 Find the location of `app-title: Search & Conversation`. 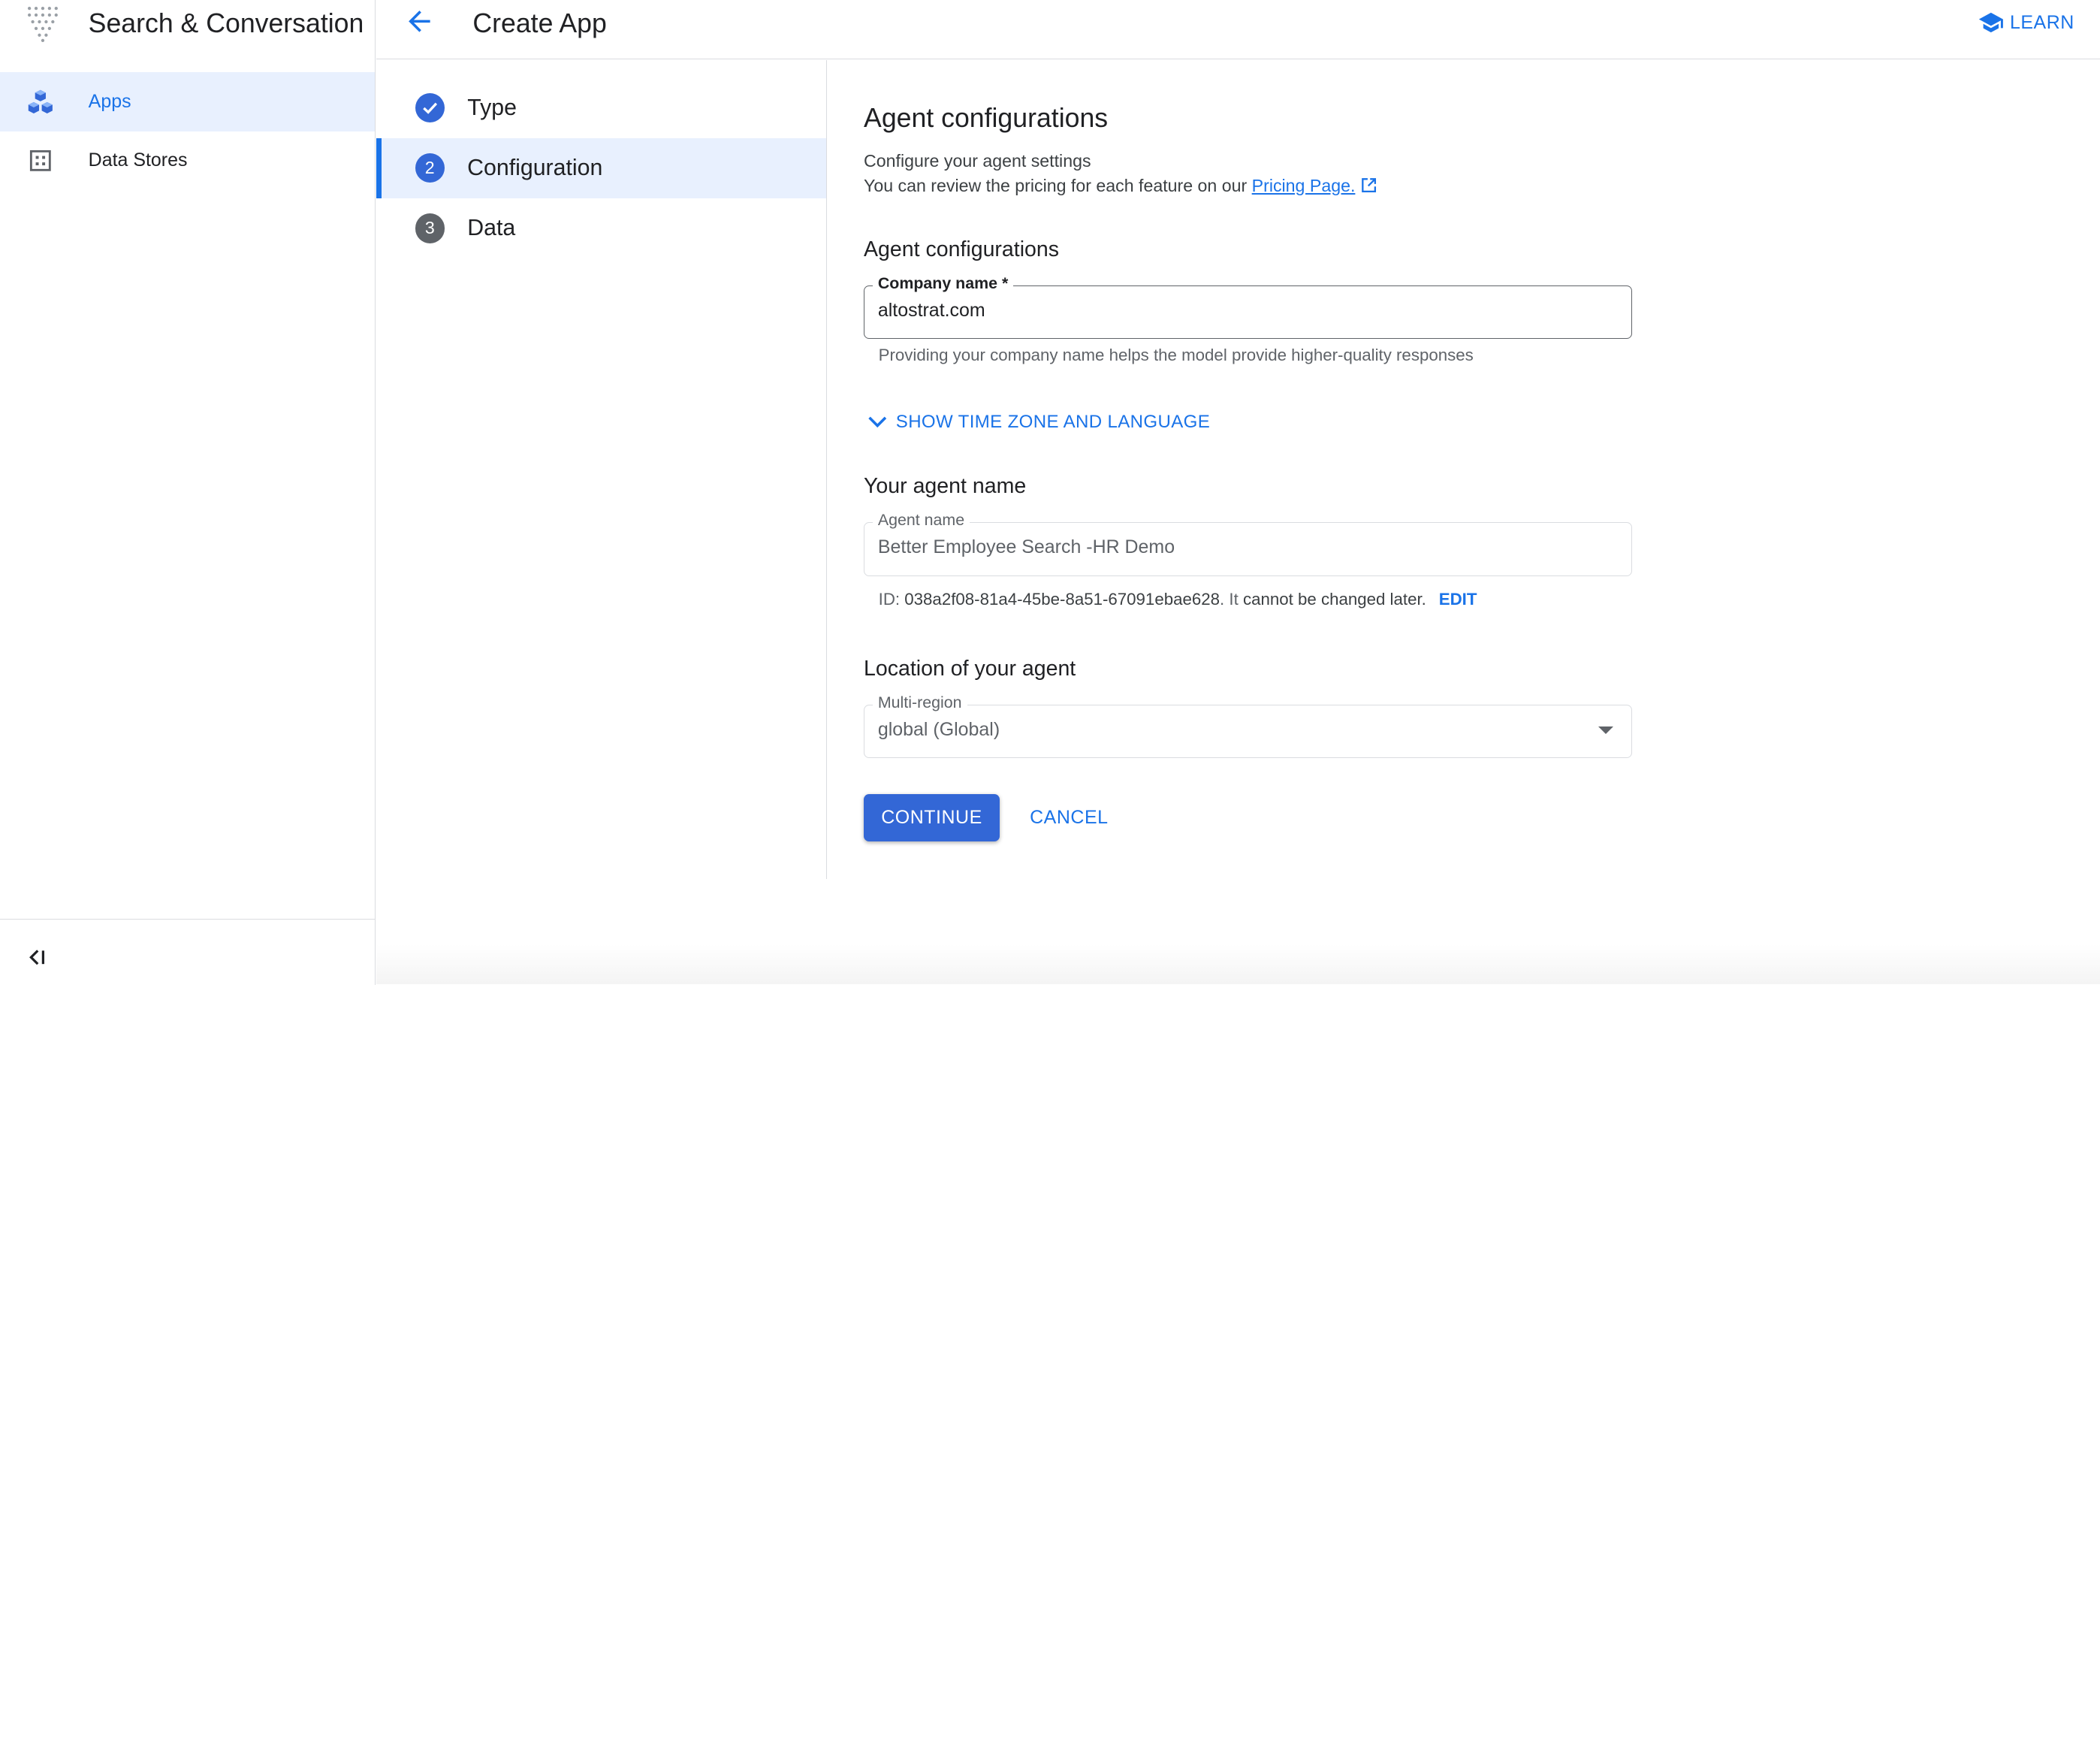

app-title: Search & Conversation is located at coordinates (226, 23).